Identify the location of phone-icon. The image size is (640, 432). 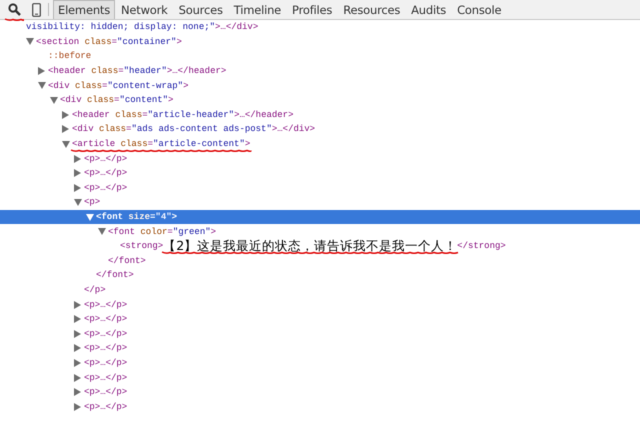
(36, 9).